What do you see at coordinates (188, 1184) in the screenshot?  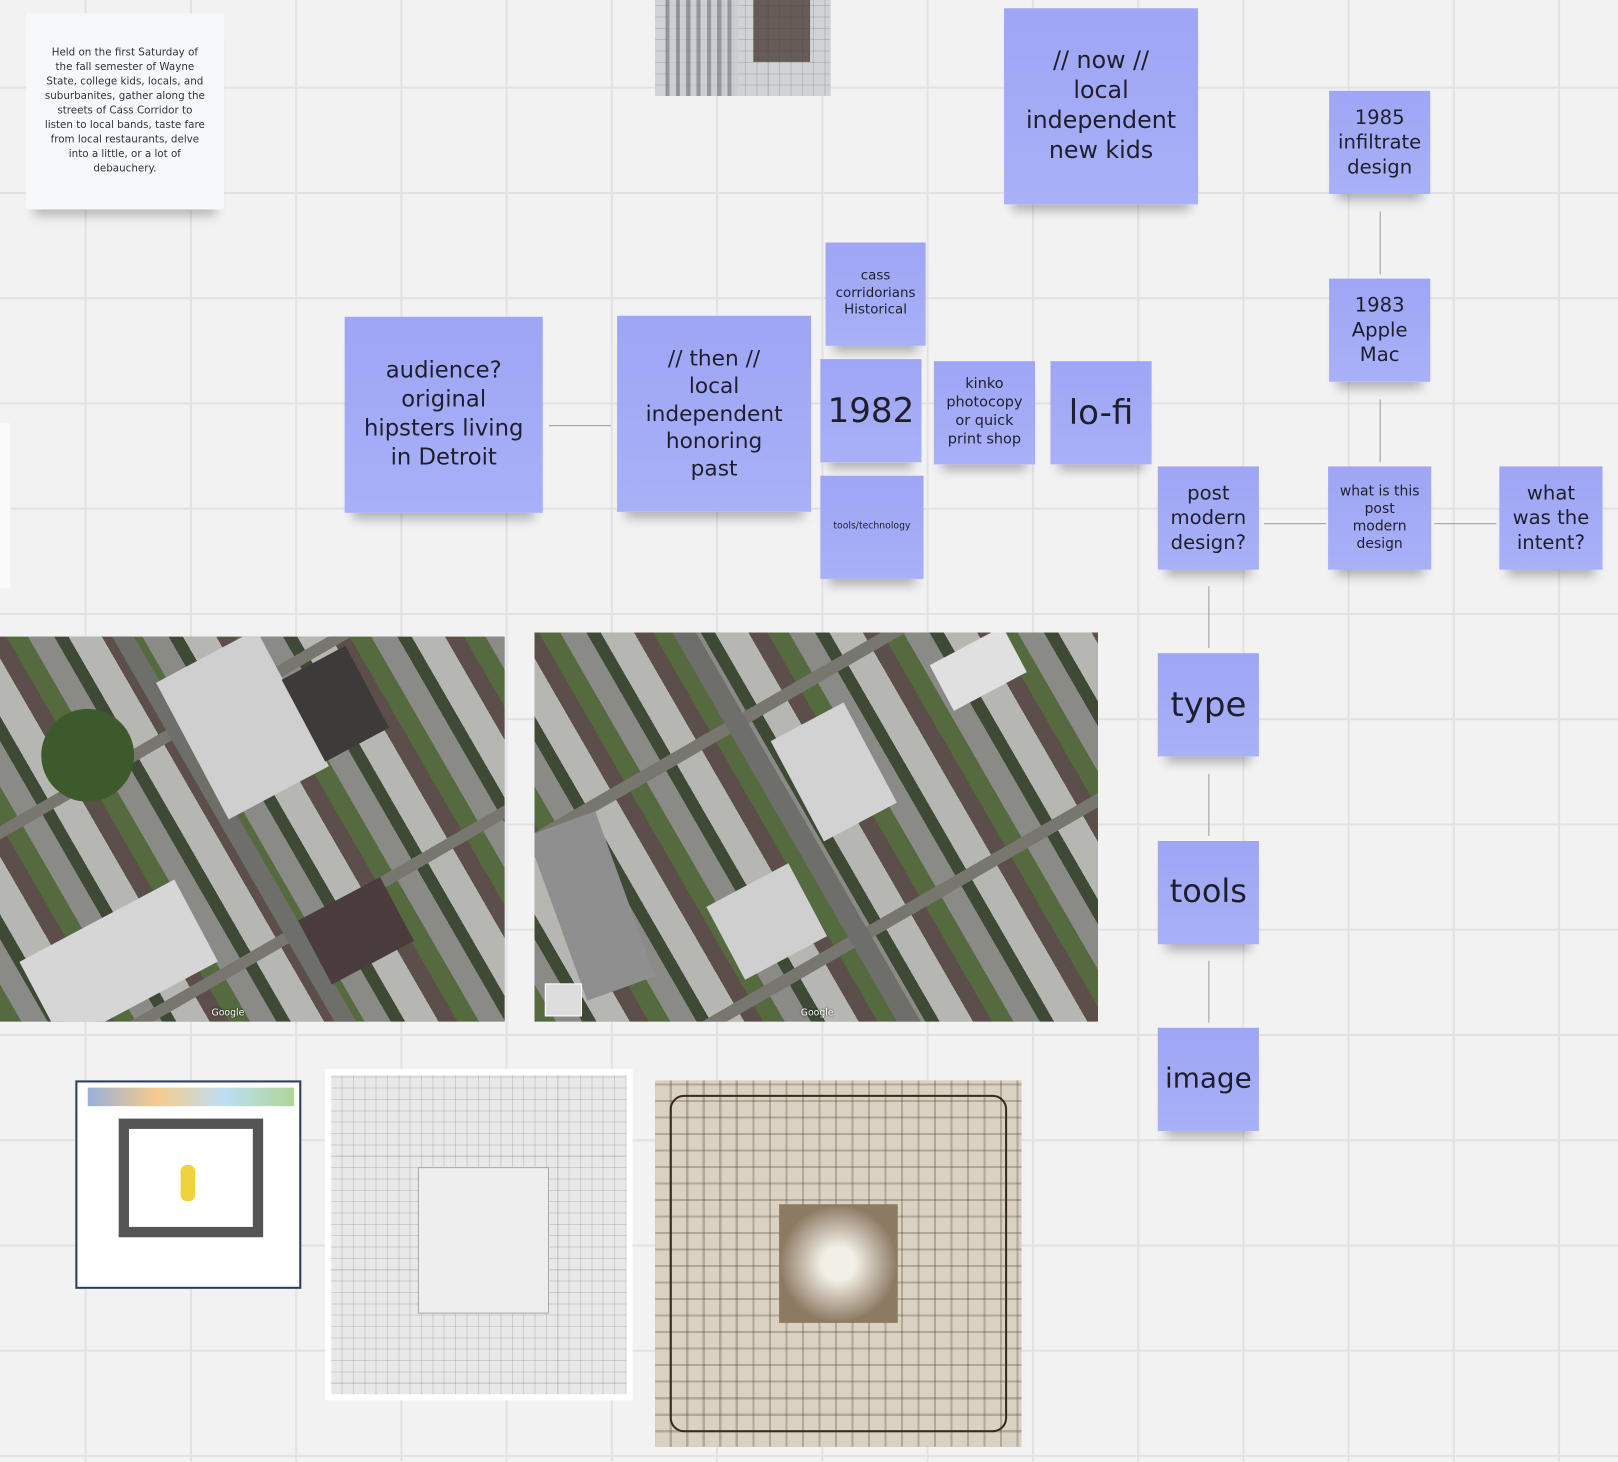 I see `illustrated-map-bonjour-eduardo` at bounding box center [188, 1184].